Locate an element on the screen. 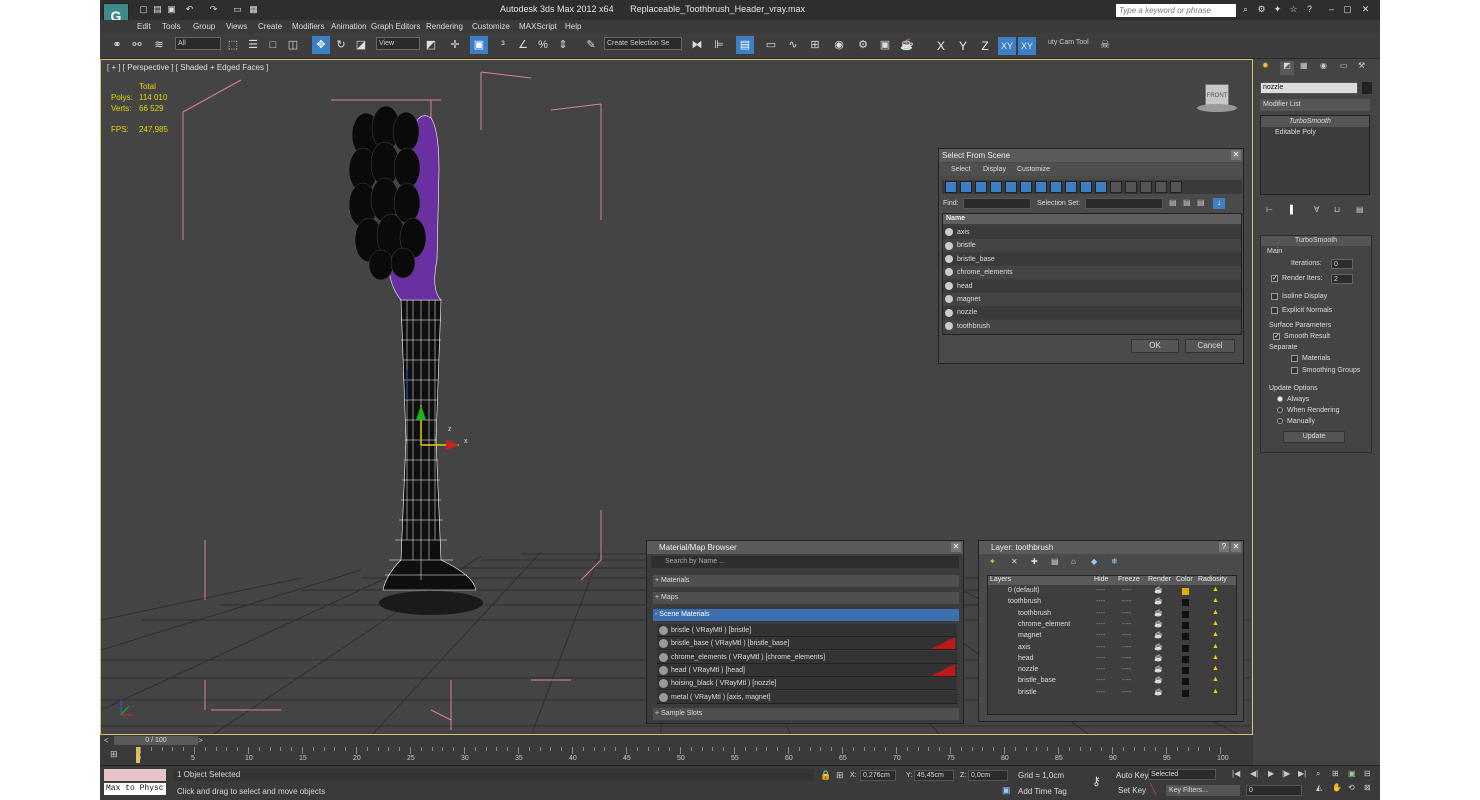  smooth-result-checkbox is located at coordinates (1276, 336).